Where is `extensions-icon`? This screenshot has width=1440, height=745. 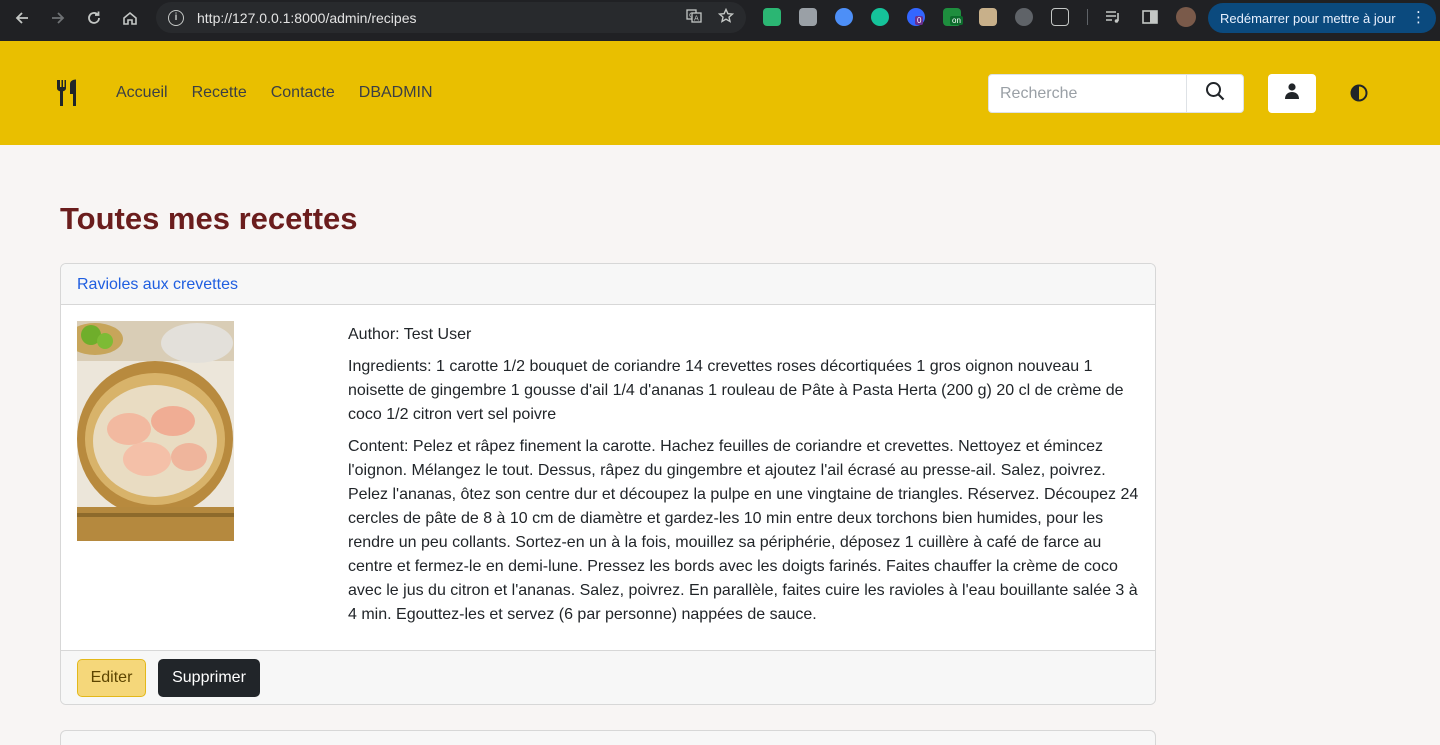 extensions-icon is located at coordinates (1060, 17).